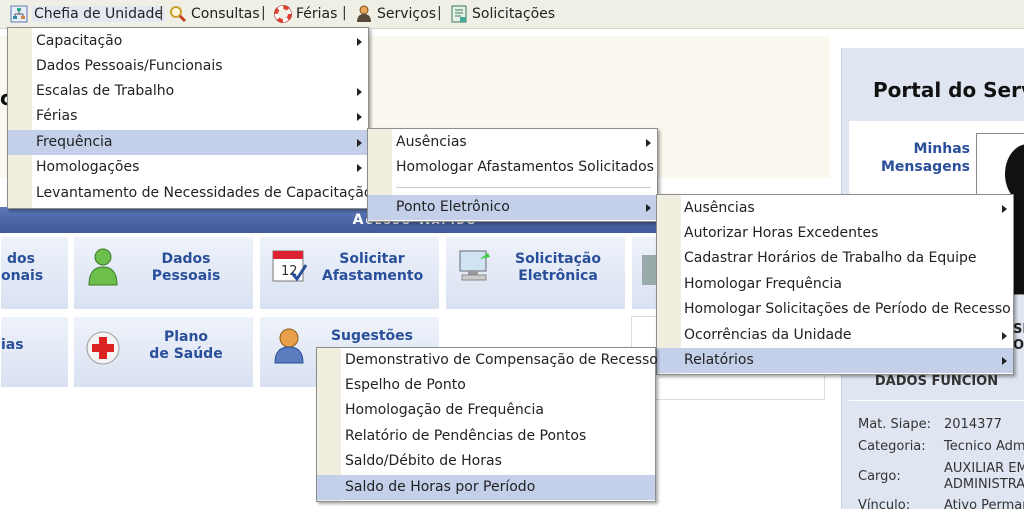  I want to click on menu-item-label: Saldo/Débito de Horas, so click(423, 461).